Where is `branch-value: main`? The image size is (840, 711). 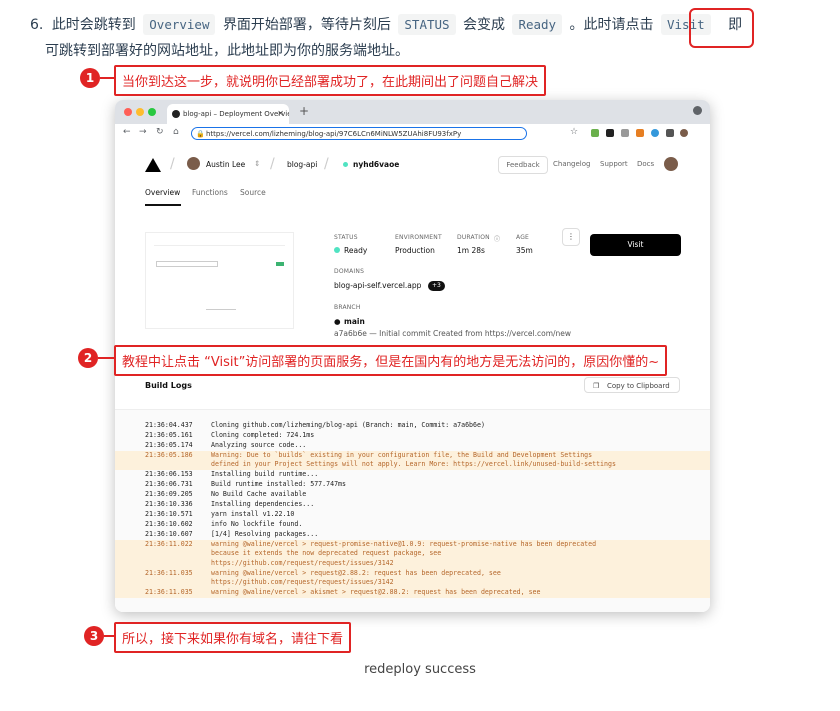 branch-value: main is located at coordinates (354, 321).